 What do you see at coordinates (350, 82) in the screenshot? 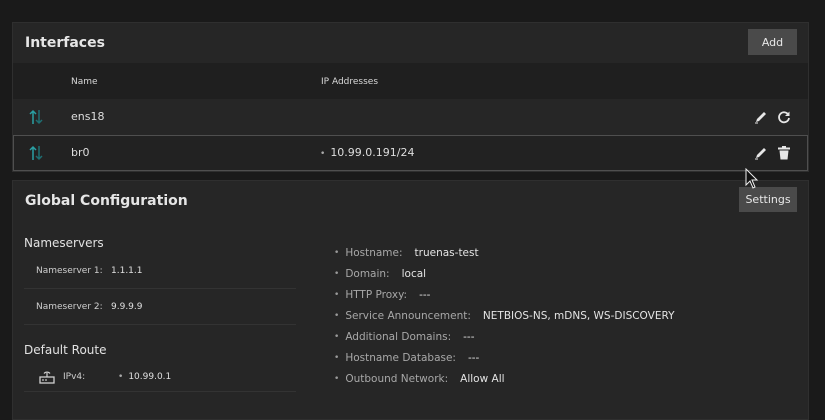
I see `column-header-ip: IP Addresses` at bounding box center [350, 82].